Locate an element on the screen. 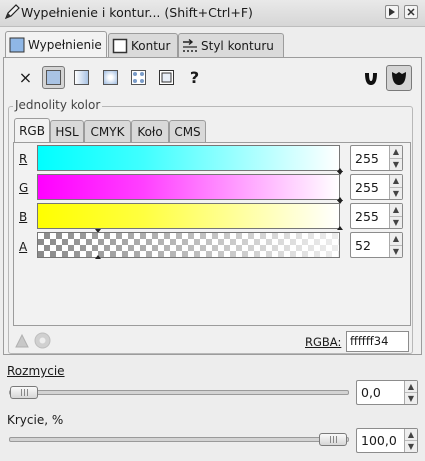 The width and height of the screenshot is (425, 461). window-menu-button is located at coordinates (392, 12).